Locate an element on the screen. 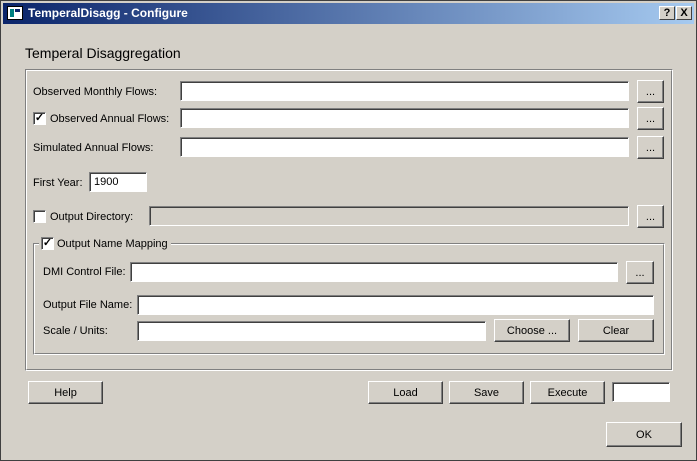 The width and height of the screenshot is (697, 461). observed-monthly-input is located at coordinates (404, 91).